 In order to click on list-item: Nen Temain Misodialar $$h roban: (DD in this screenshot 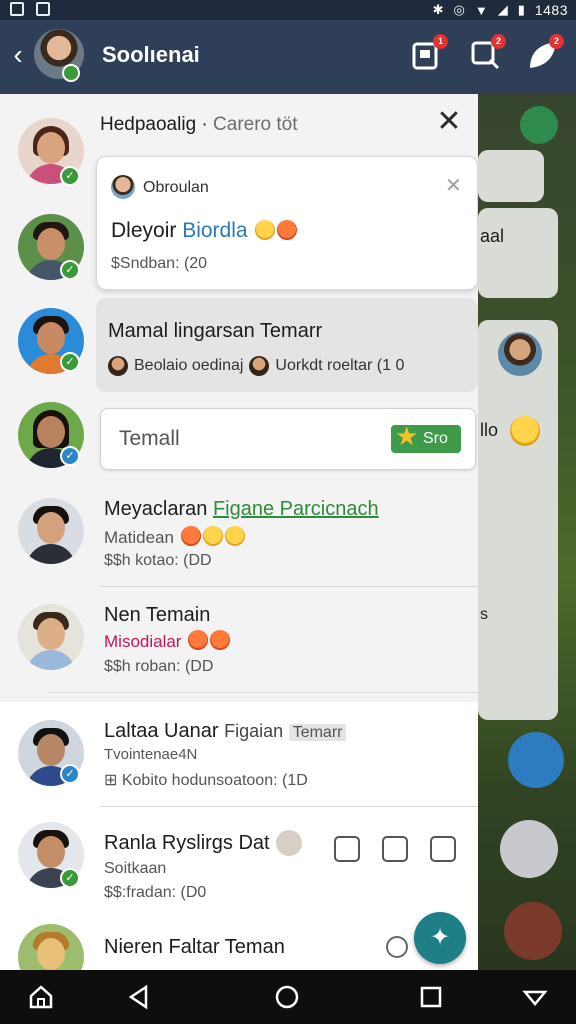, I will do `click(239, 648)`.